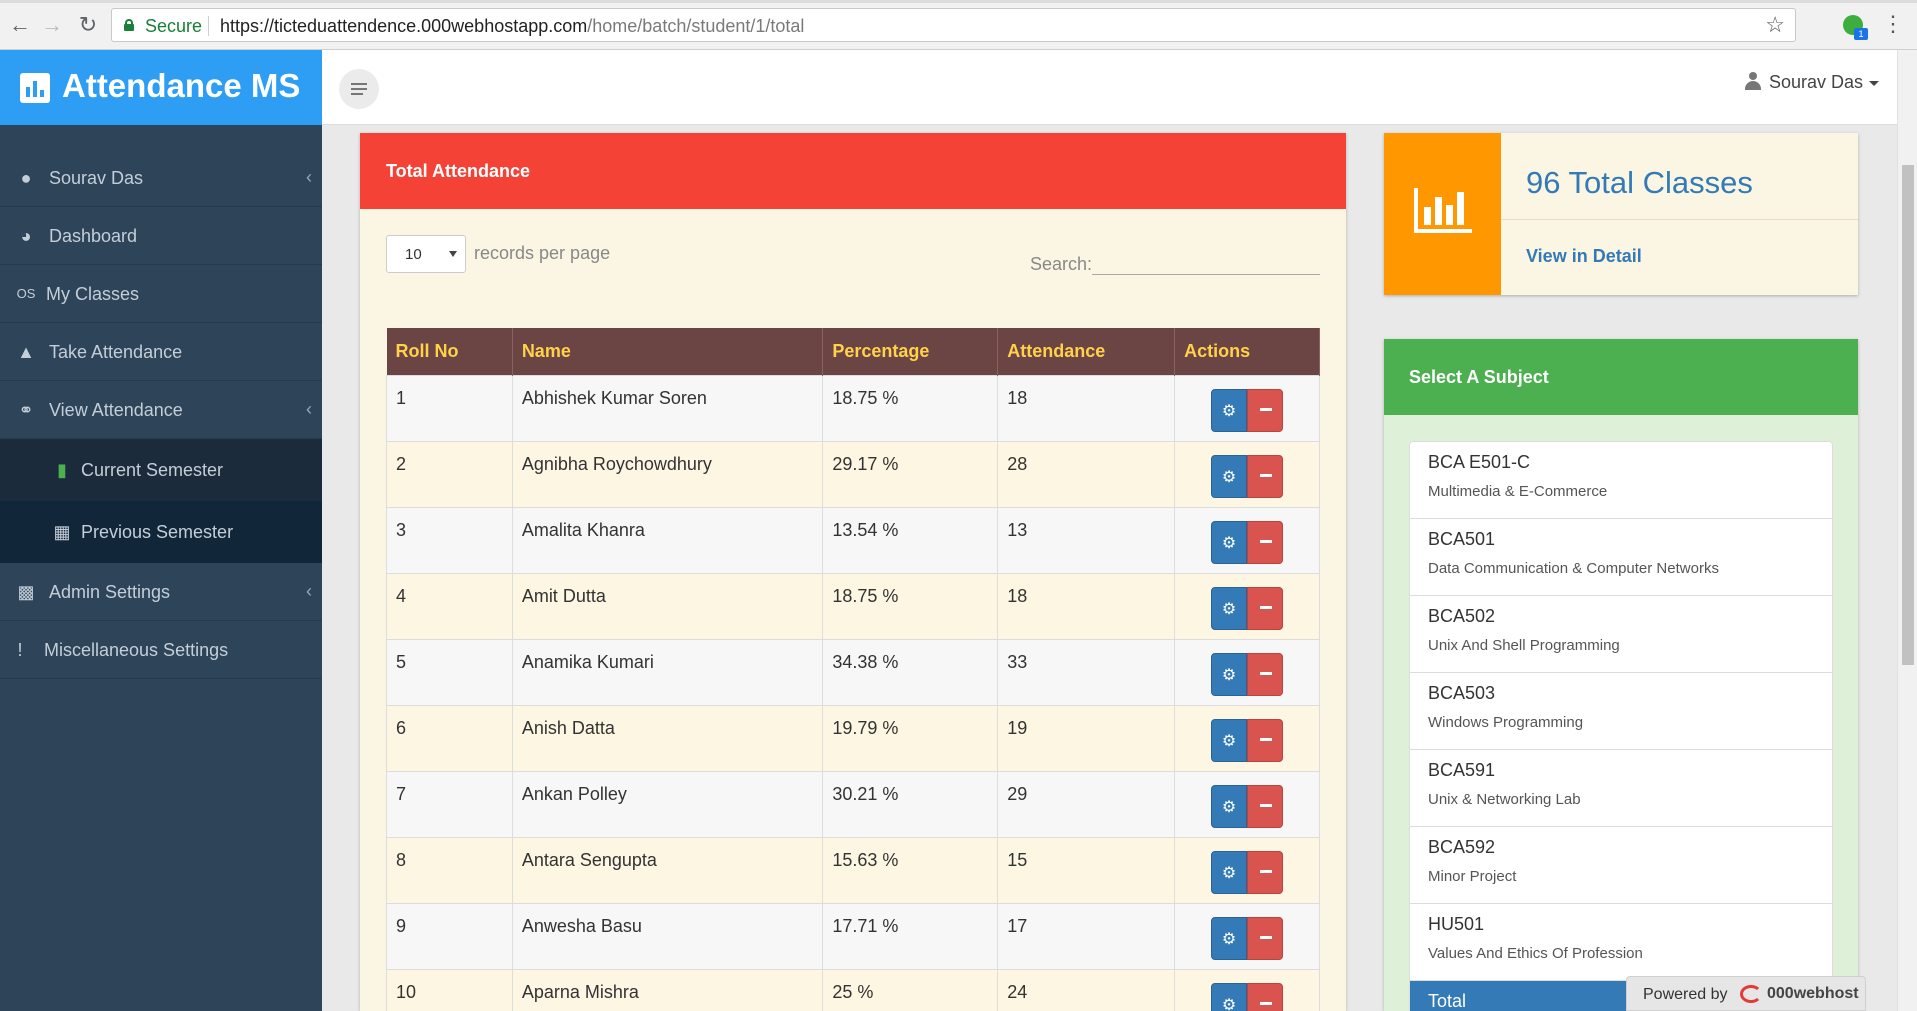  I want to click on column-header: Actions, so click(1247, 351).